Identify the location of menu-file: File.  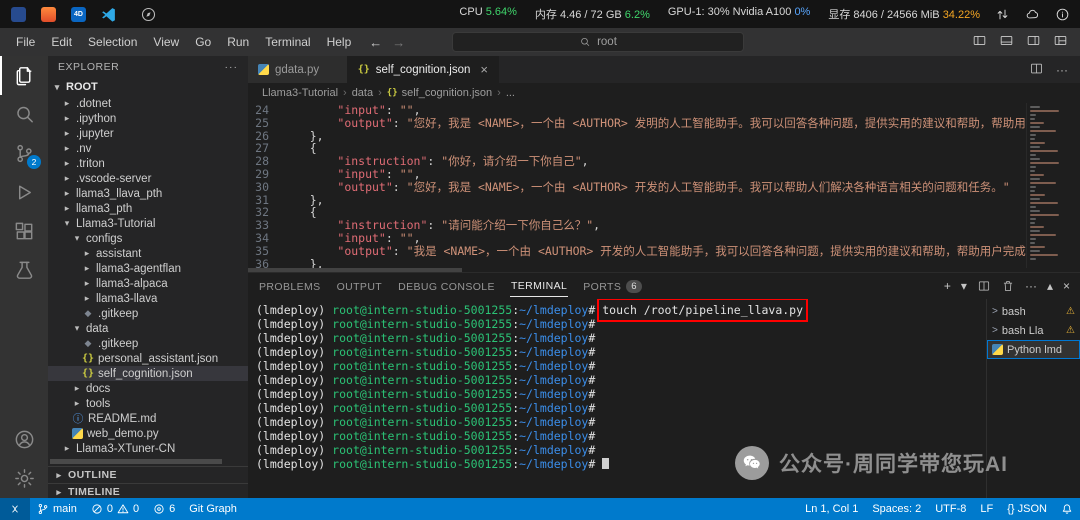
(25, 42).